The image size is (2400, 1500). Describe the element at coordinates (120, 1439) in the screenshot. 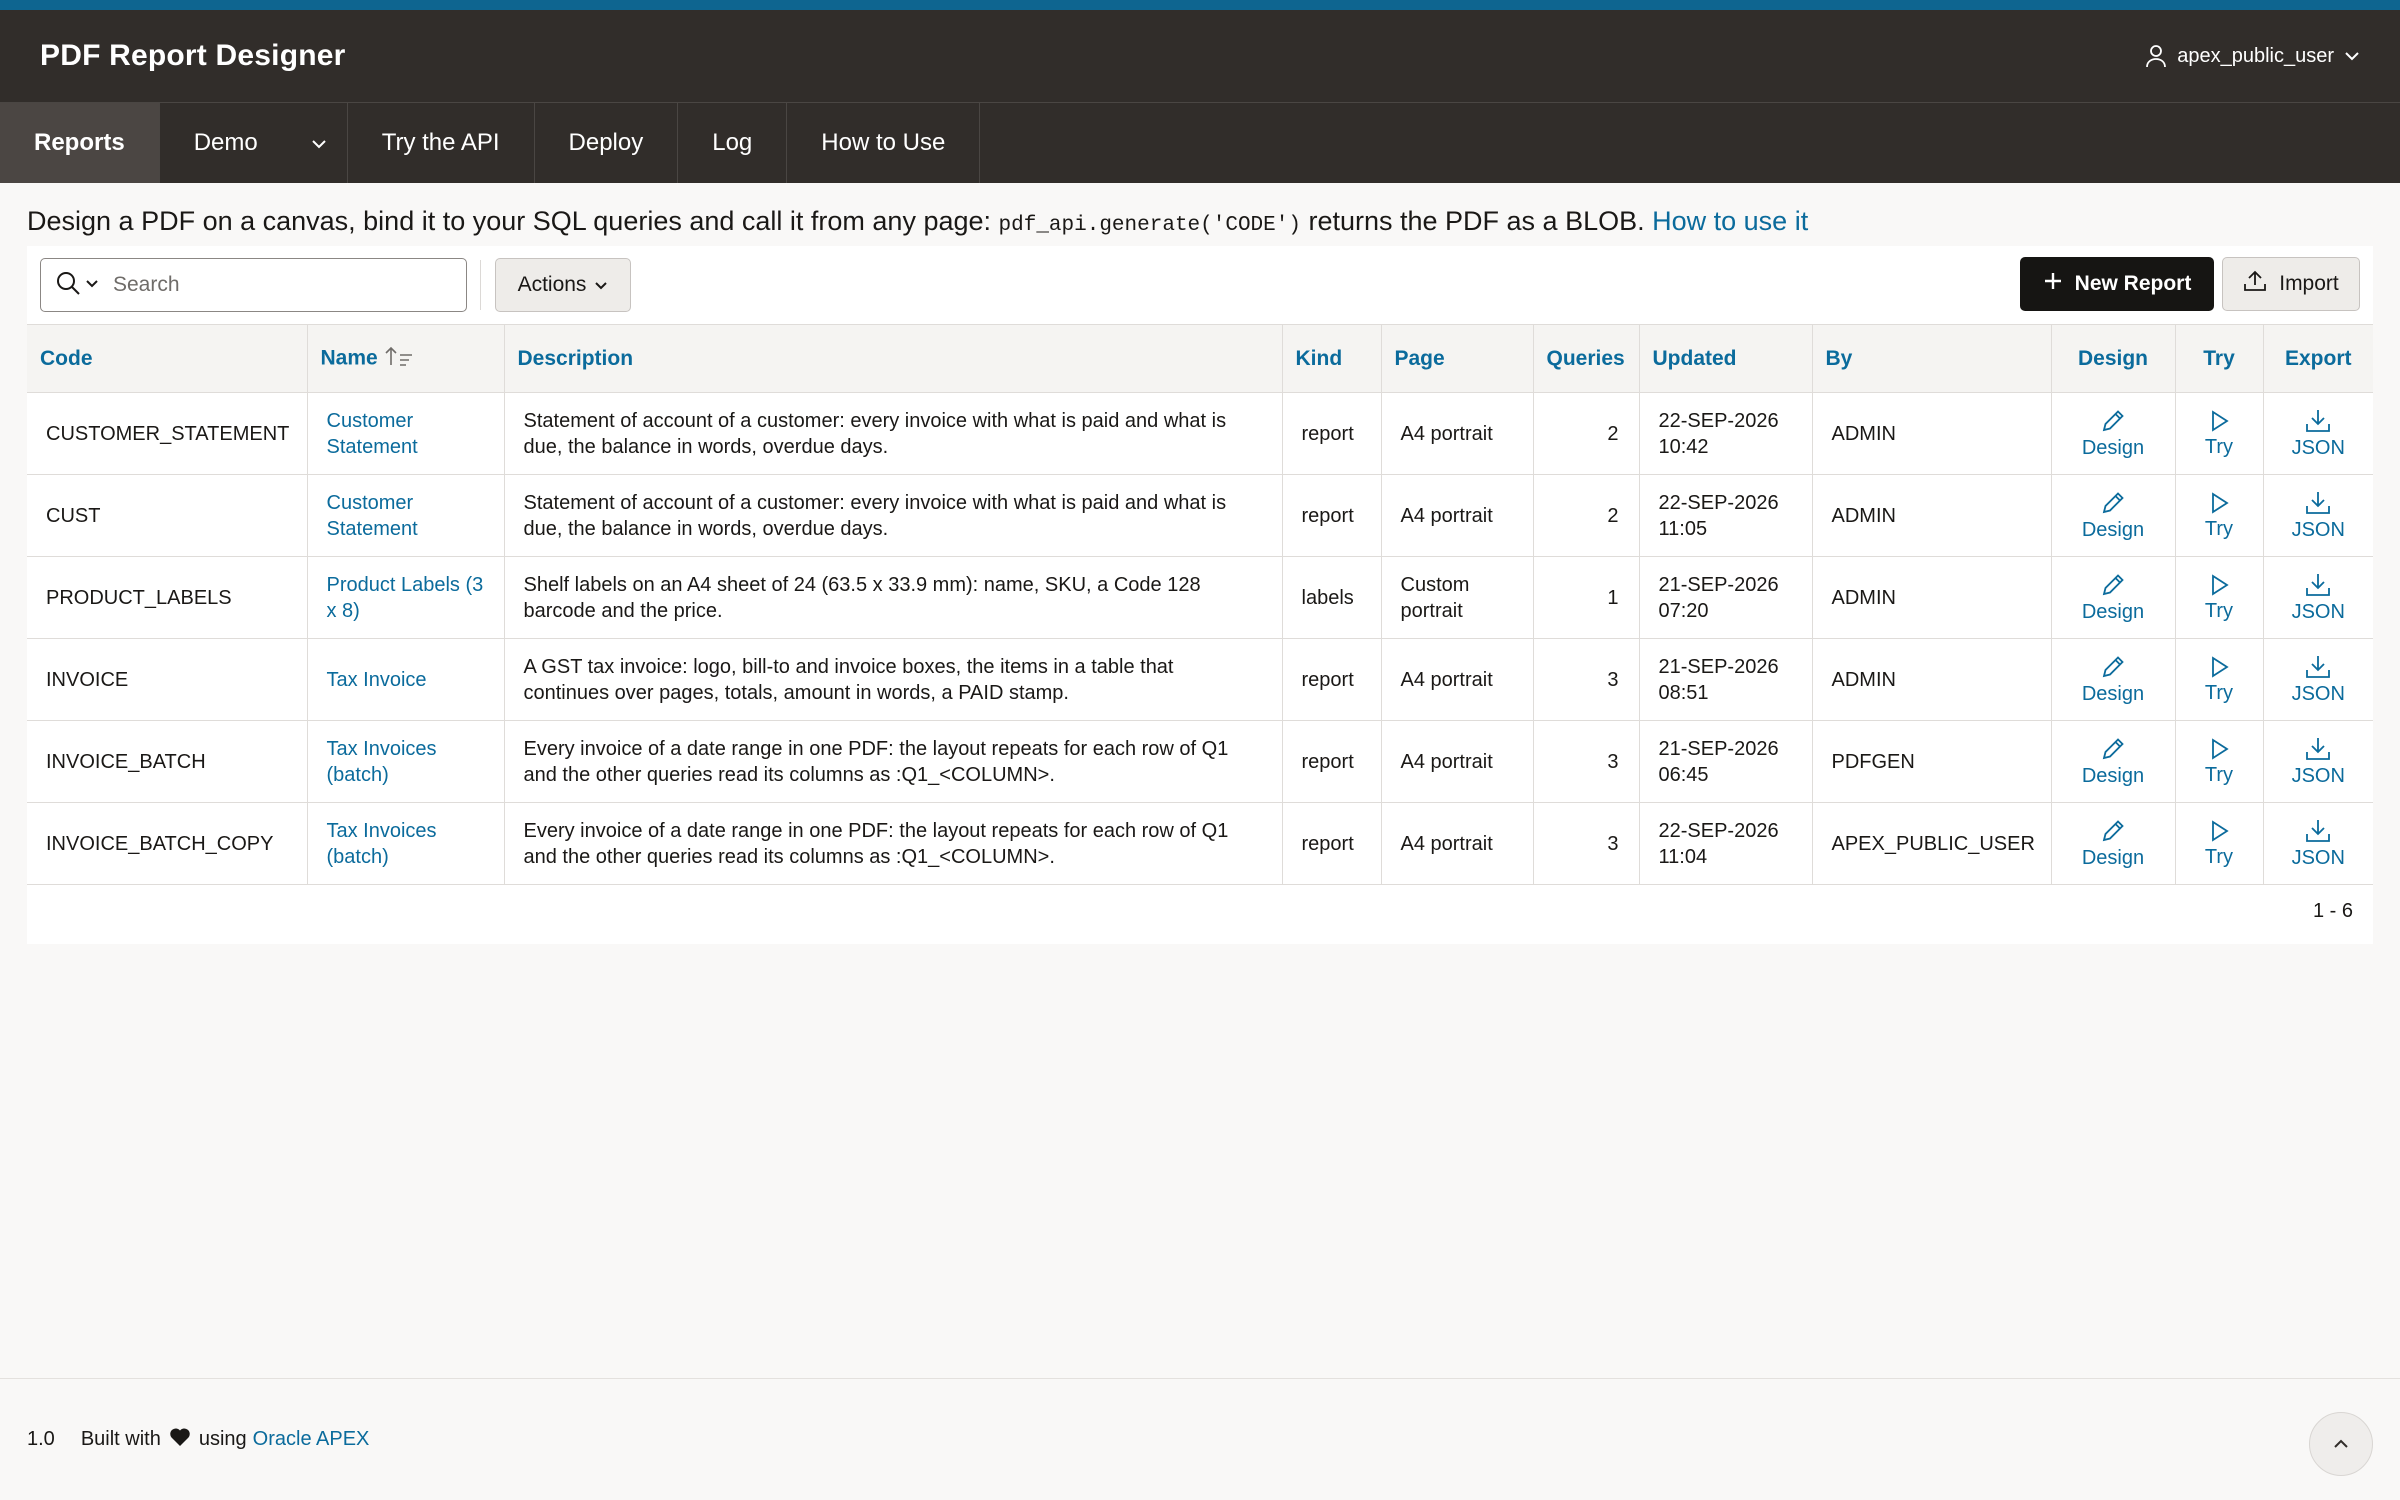

I see `built-with-text: Built with` at that location.